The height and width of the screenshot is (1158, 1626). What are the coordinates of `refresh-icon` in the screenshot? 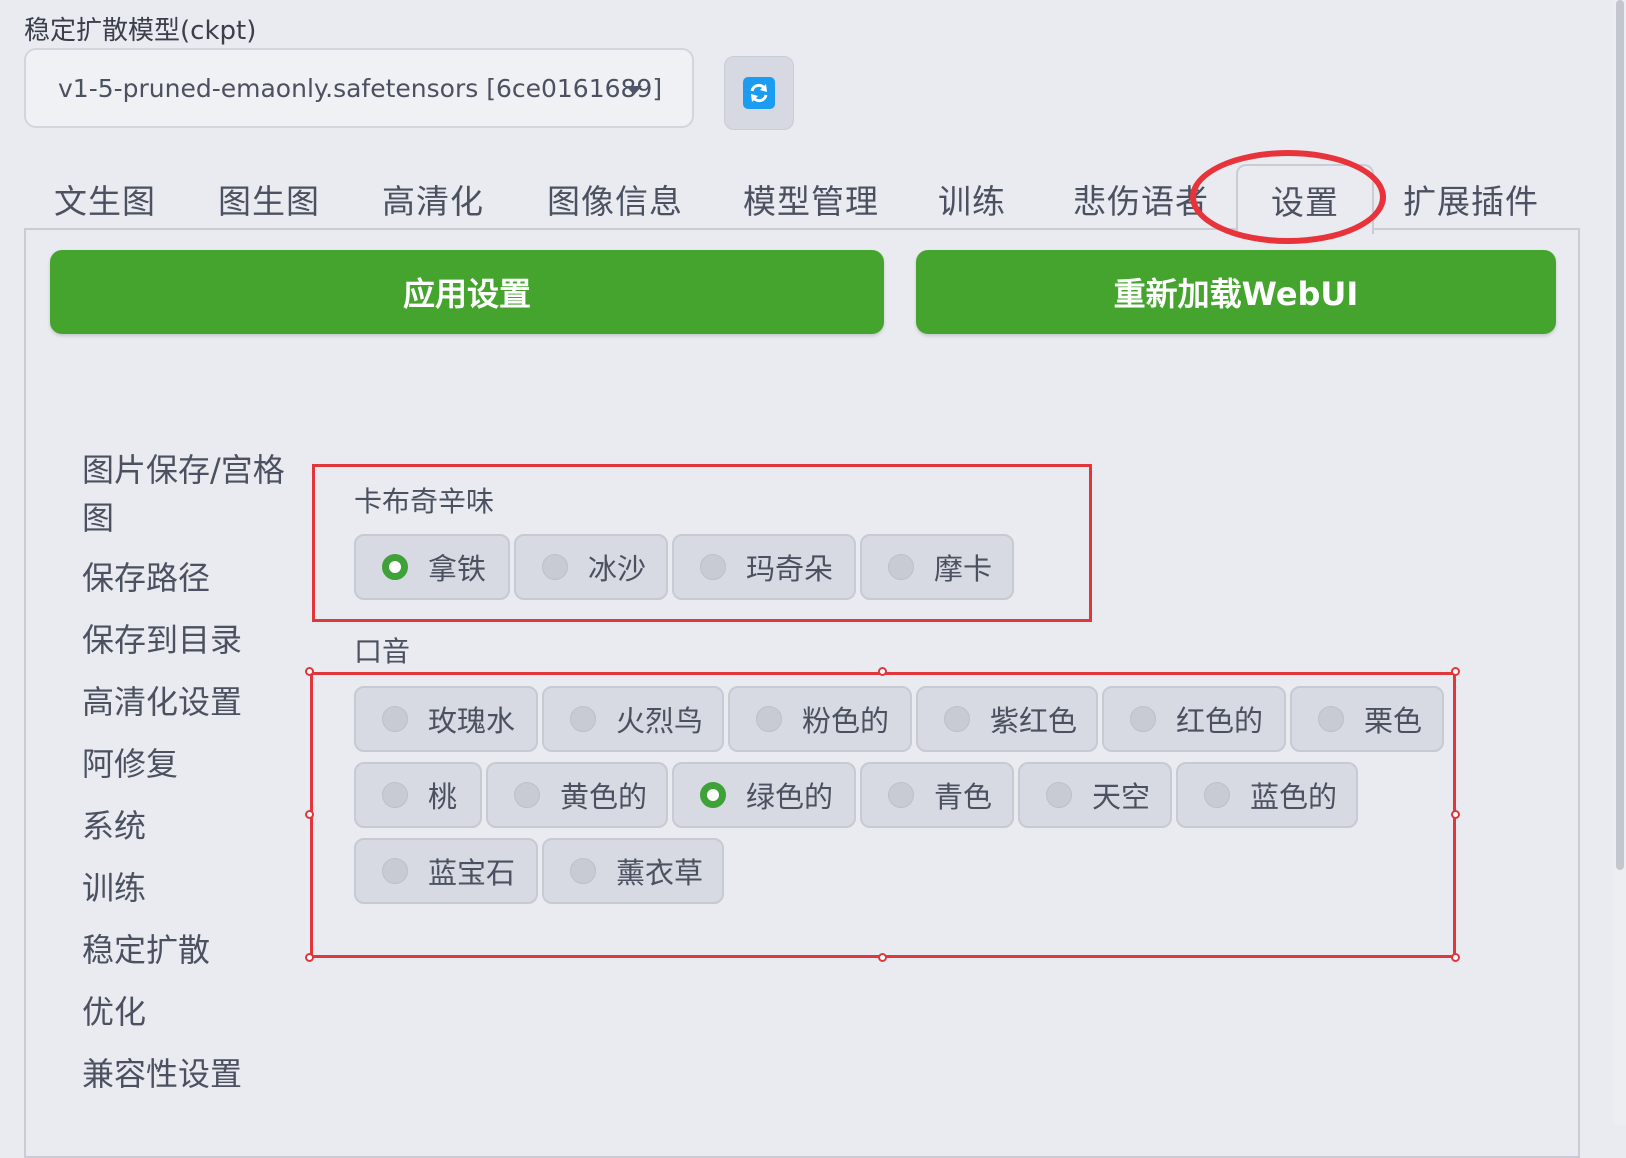 It's located at (759, 93).